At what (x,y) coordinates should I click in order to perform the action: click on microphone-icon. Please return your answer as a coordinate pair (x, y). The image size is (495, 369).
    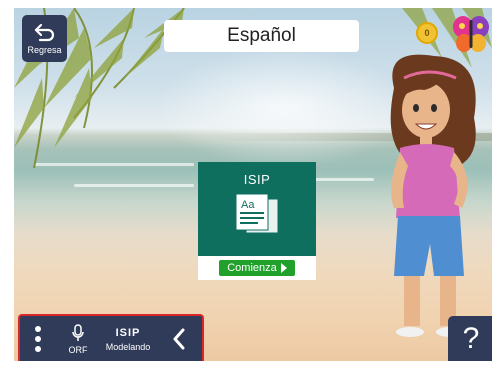
    Looking at the image, I should click on (78, 332).